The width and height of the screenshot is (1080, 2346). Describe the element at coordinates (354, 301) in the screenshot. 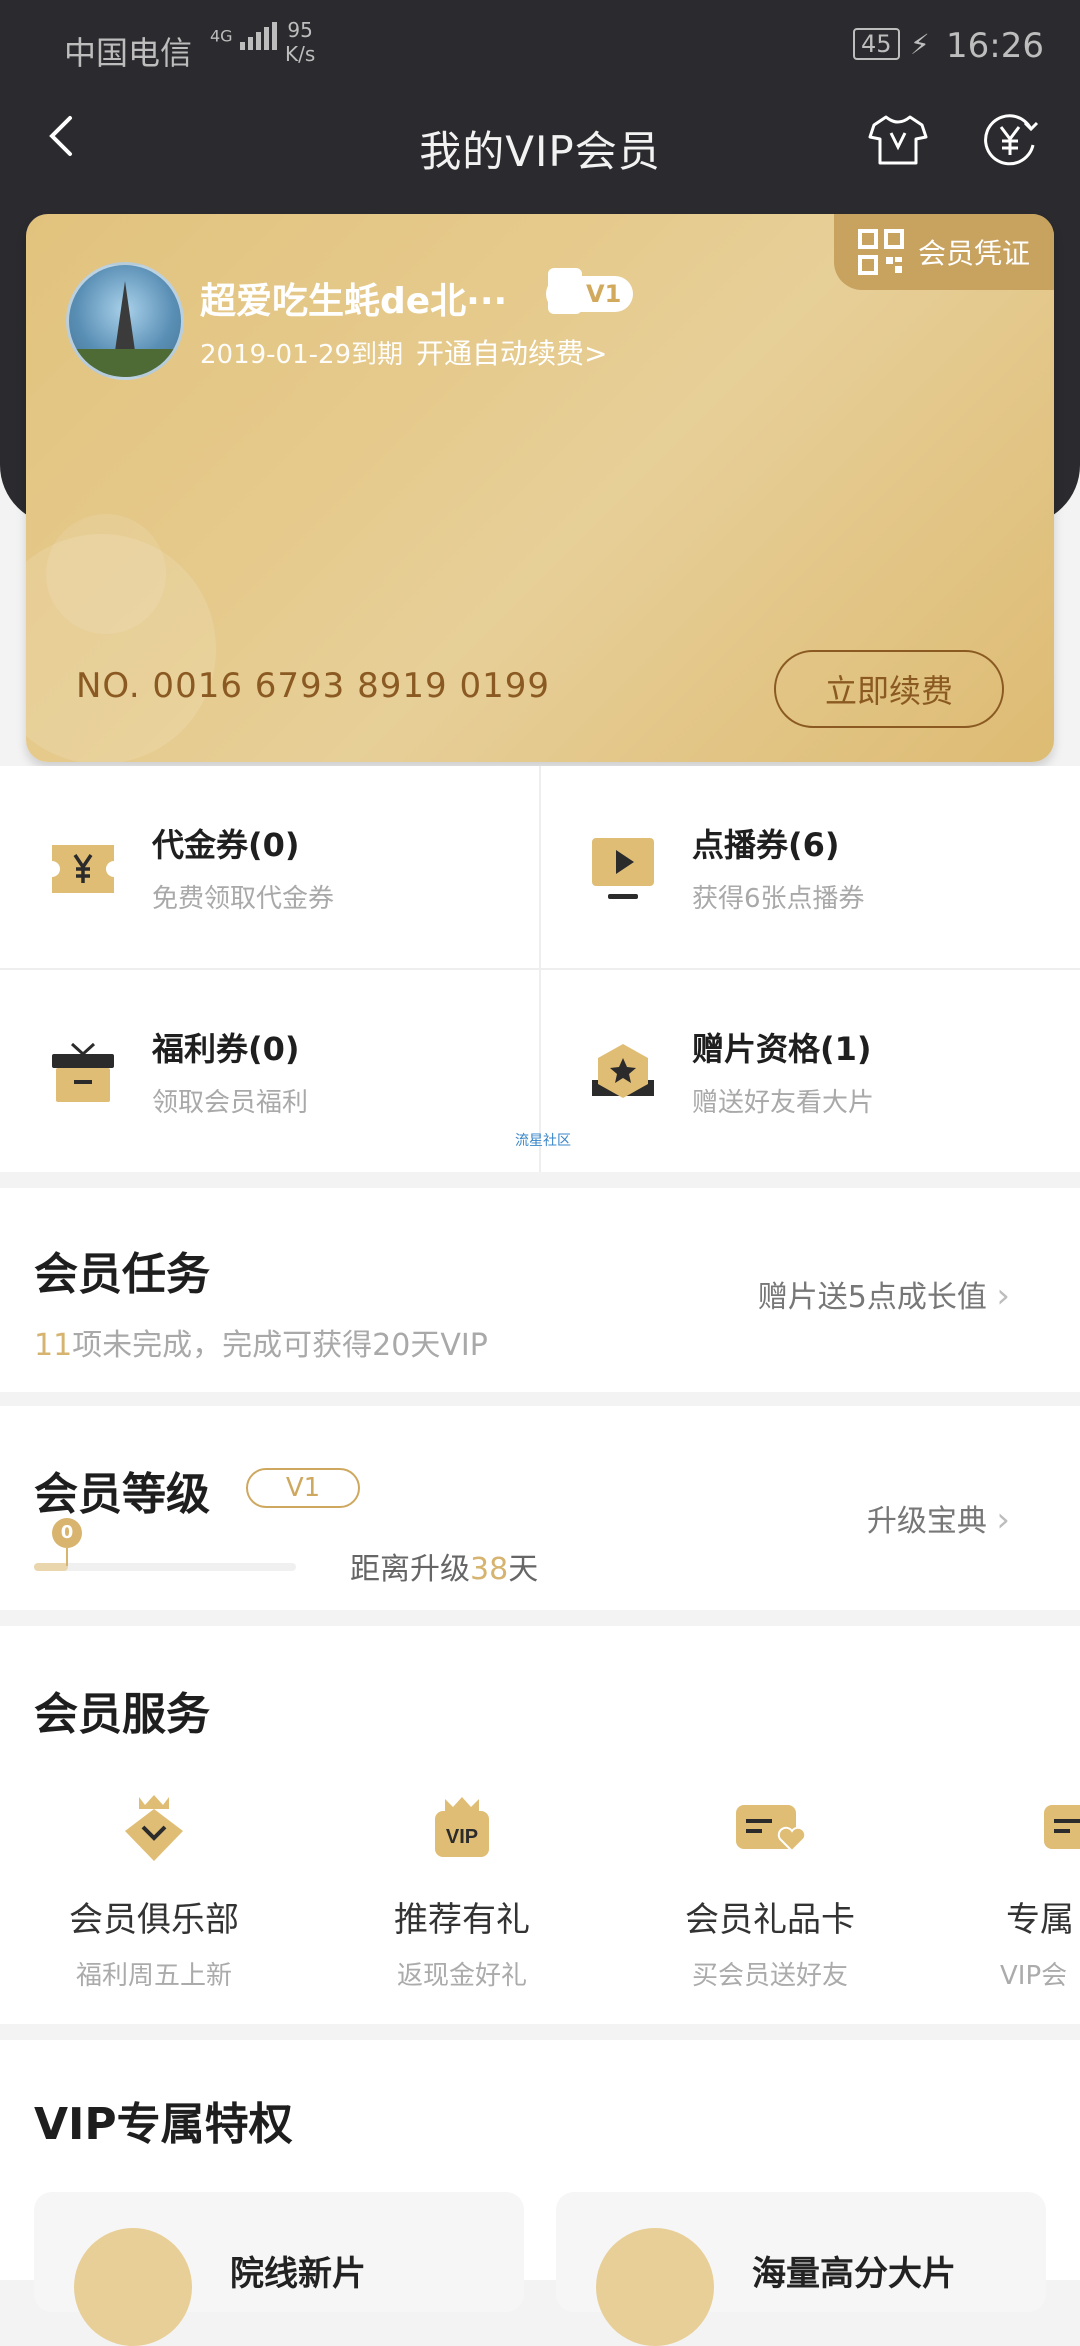

I see `user-name: 超爱吃生蚝de北···` at that location.